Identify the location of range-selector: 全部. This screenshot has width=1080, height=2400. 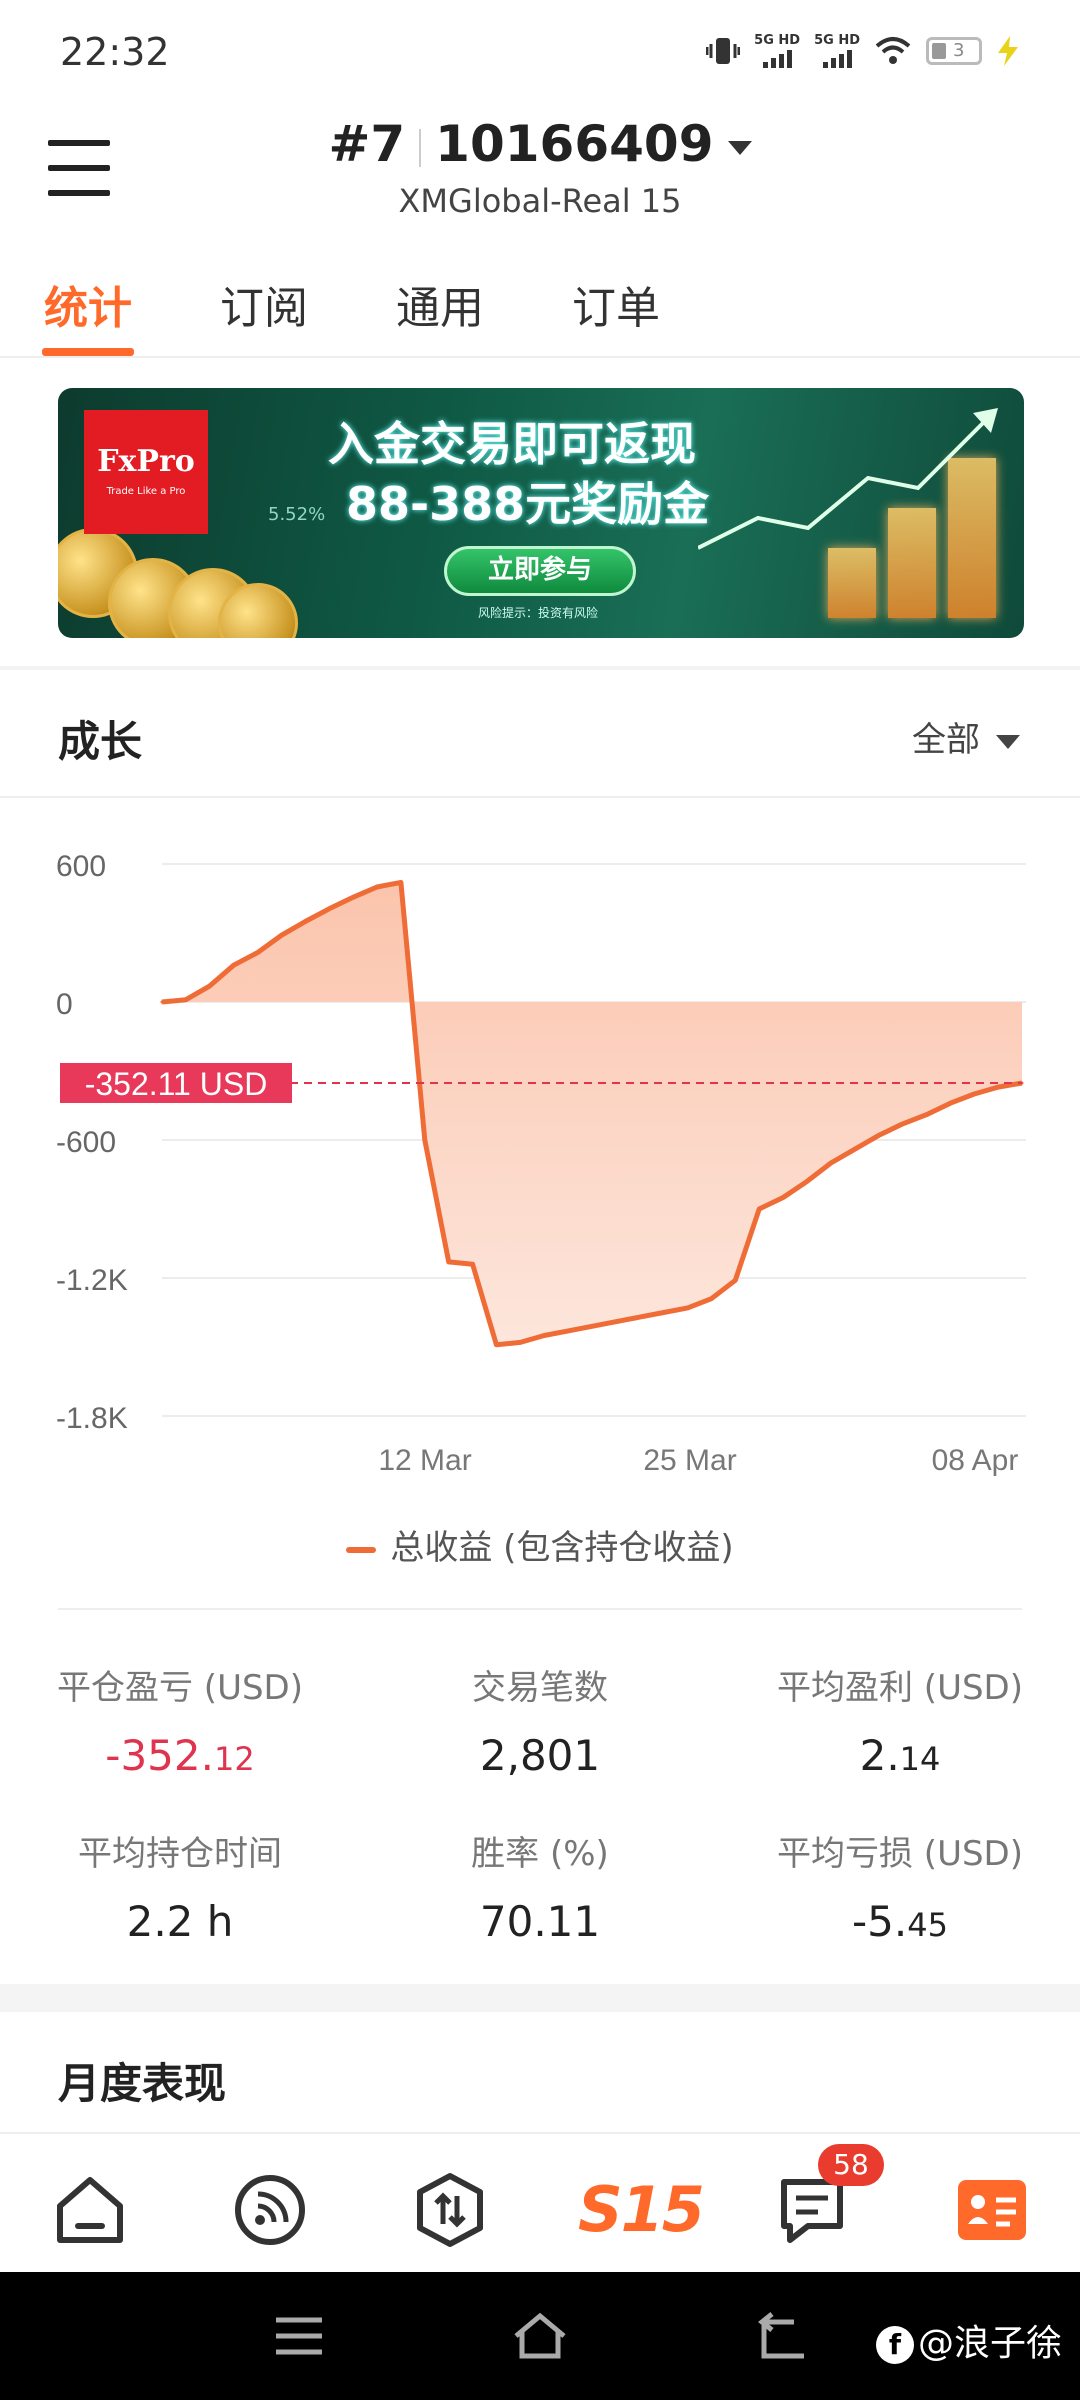
(966, 736).